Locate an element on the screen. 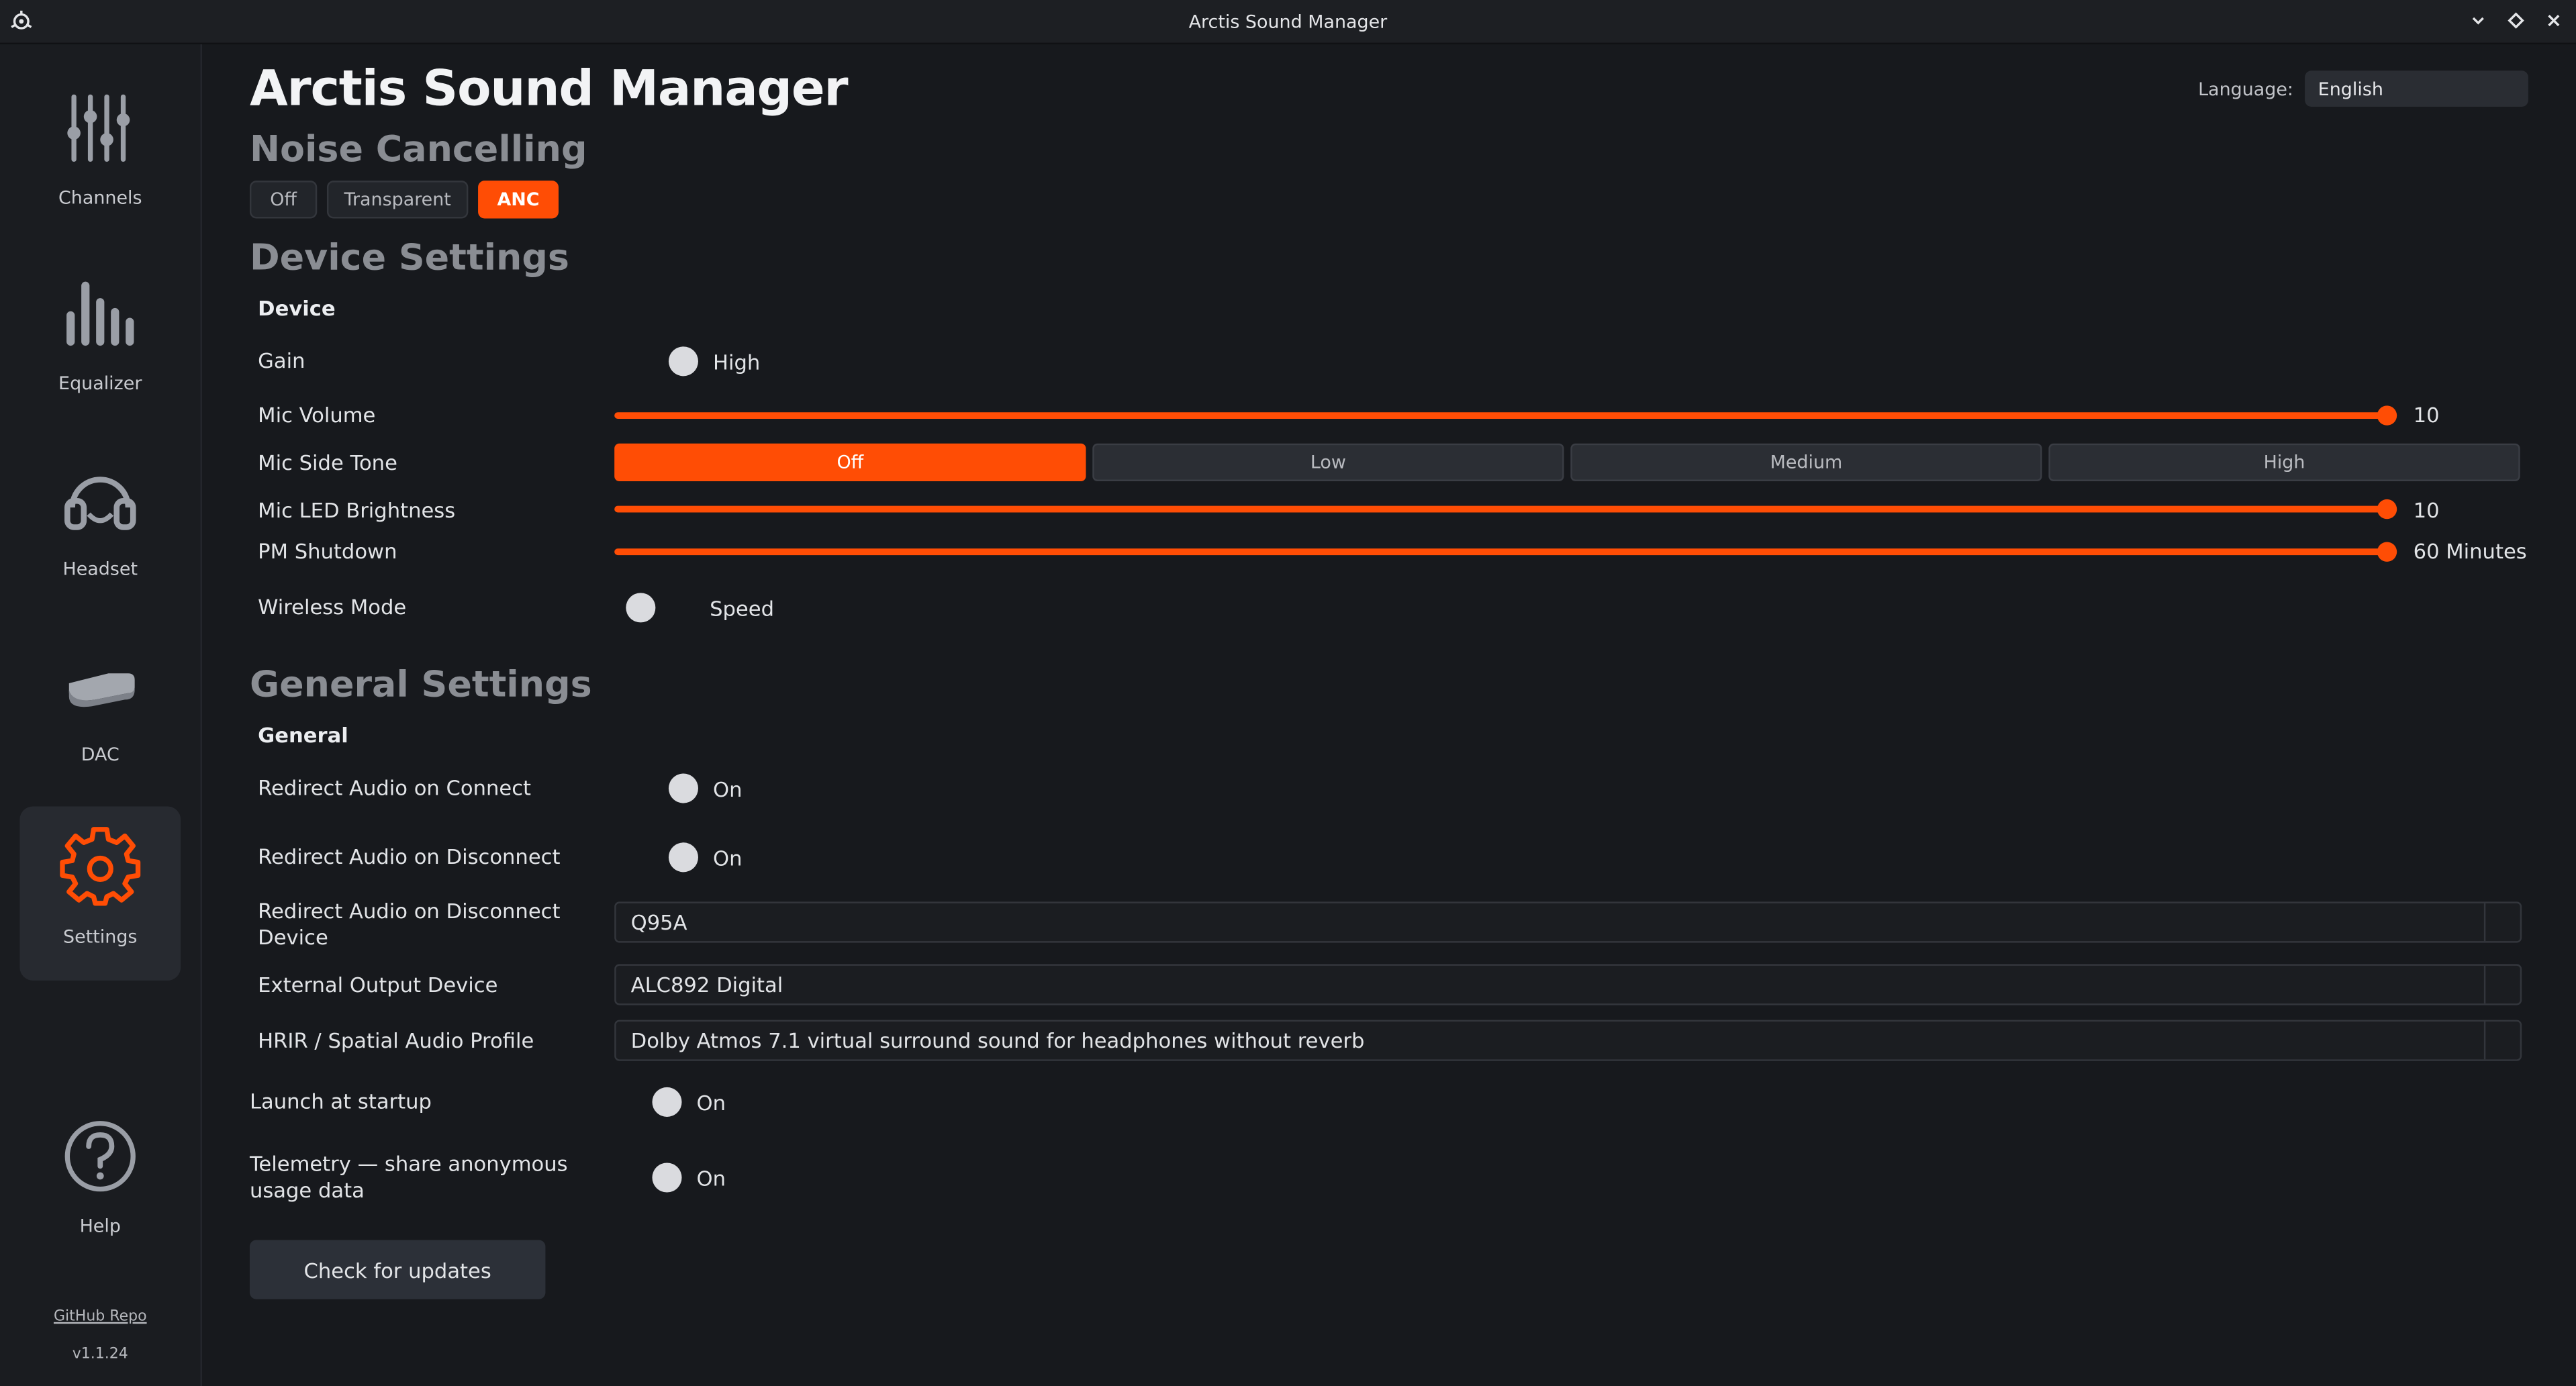 This screenshot has width=2576, height=1386. sidebar-item-label: DAC is located at coordinates (101, 755).